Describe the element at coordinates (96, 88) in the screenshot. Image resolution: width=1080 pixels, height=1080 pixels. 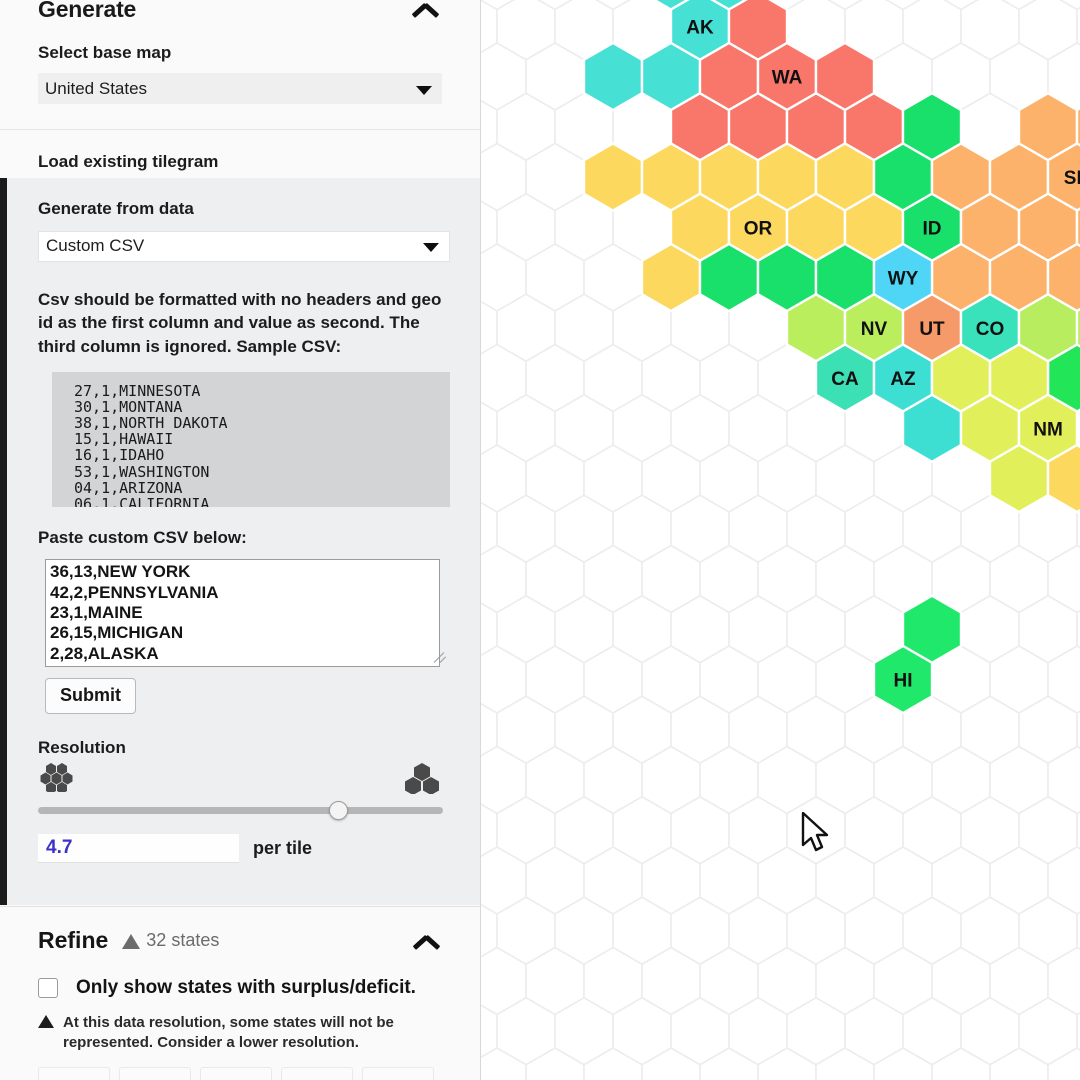
I see `base-map-value: United States` at that location.